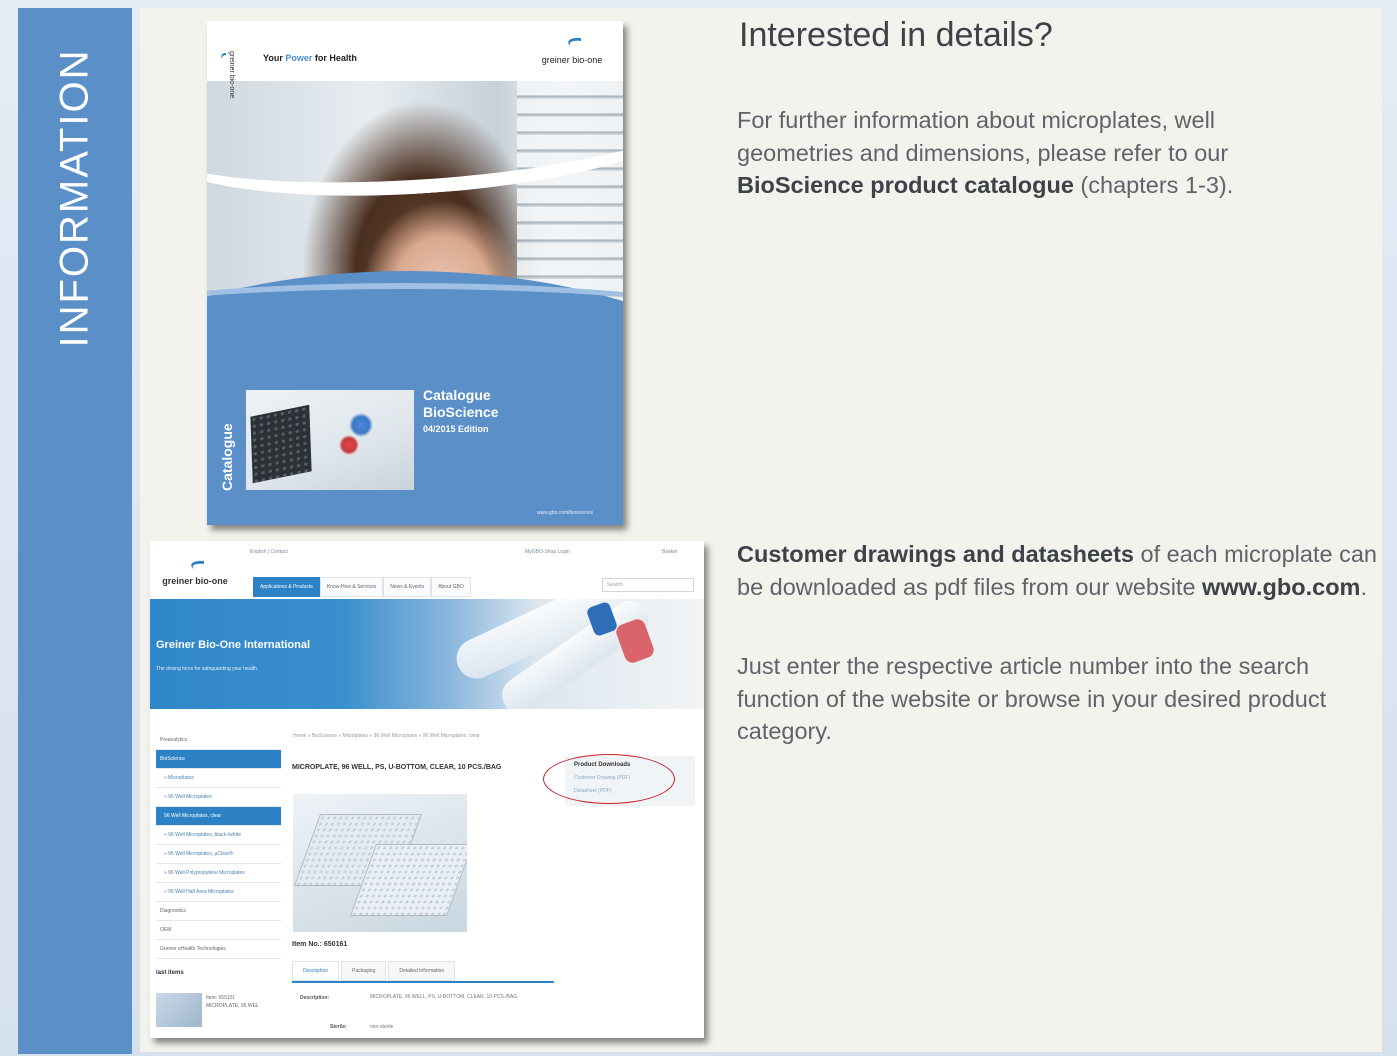 The width and height of the screenshot is (1397, 1056). I want to click on website-sidebar-item: » 96 Well Half Area Microplates, so click(218, 892).